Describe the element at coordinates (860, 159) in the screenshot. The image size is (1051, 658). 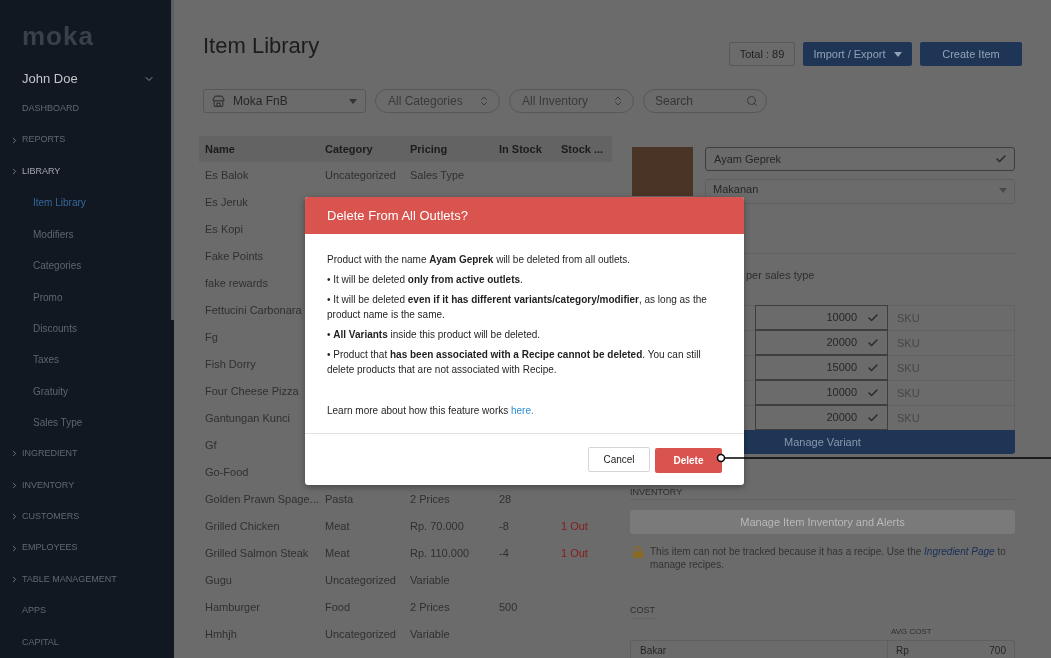
I see `name-field: Ayam Geprek` at that location.